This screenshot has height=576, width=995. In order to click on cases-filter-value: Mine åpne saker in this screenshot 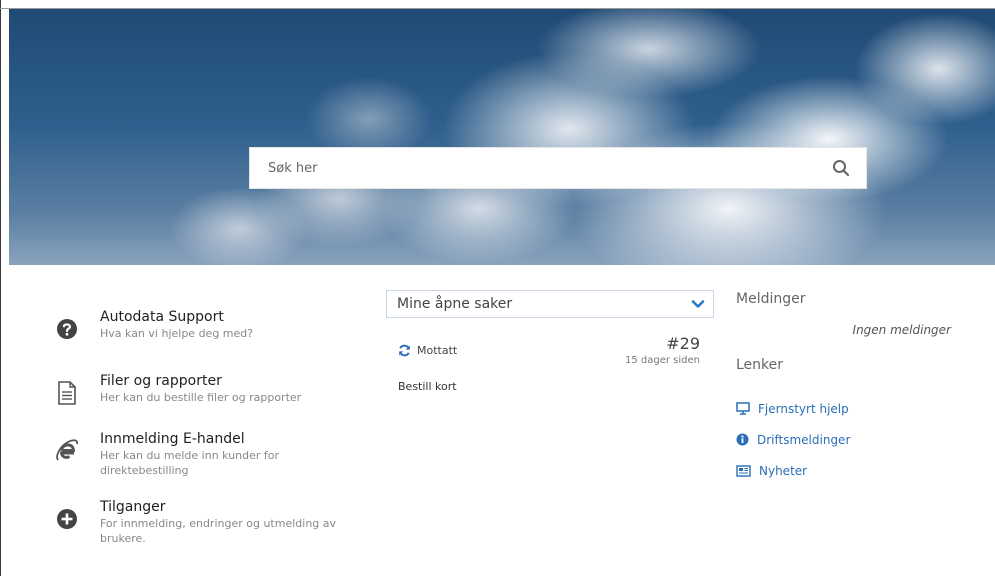, I will do `click(455, 304)`.